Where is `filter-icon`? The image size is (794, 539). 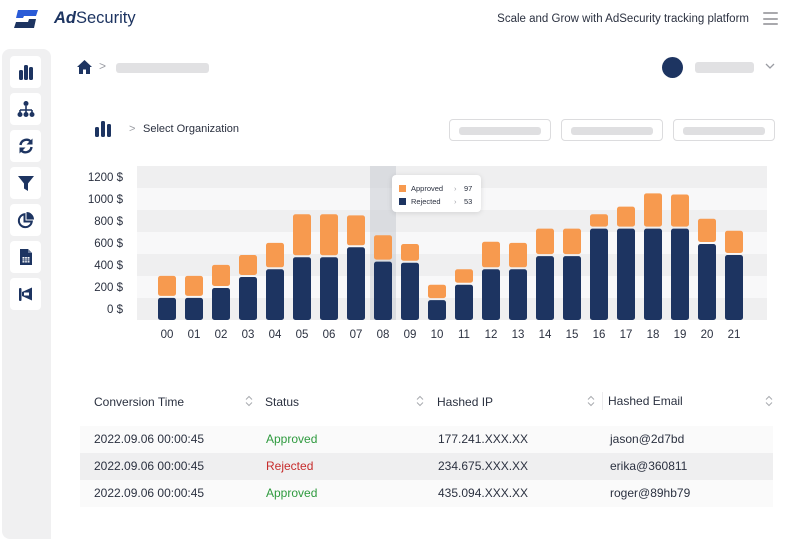
filter-icon is located at coordinates (25, 183).